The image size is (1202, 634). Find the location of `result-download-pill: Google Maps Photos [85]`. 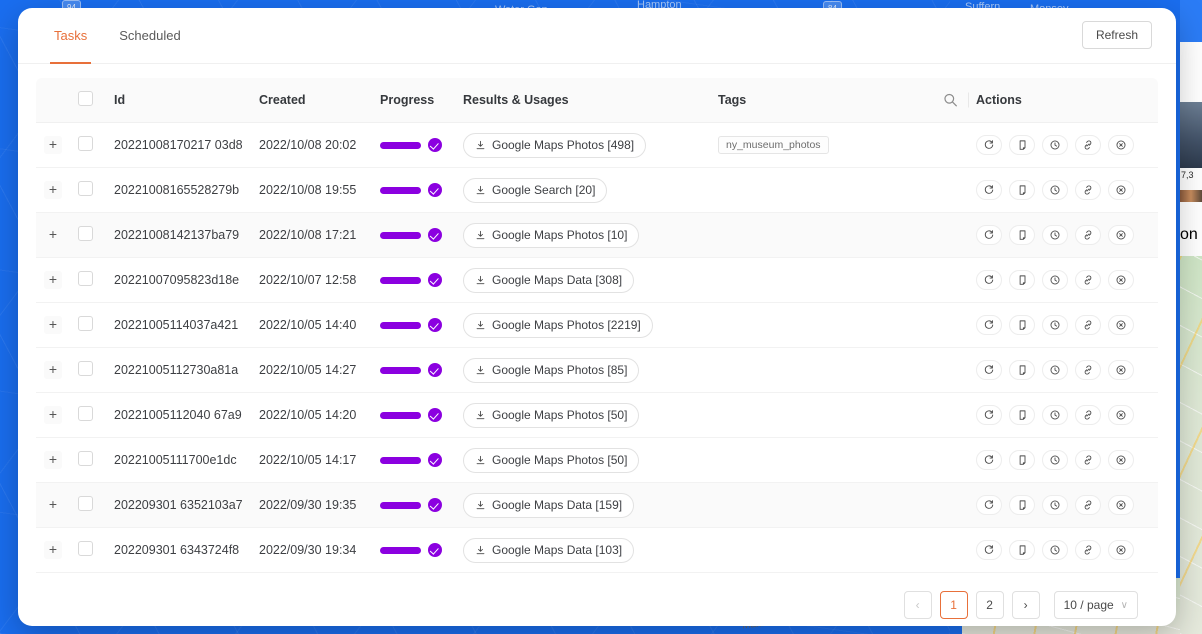

result-download-pill: Google Maps Photos [85] is located at coordinates (551, 370).